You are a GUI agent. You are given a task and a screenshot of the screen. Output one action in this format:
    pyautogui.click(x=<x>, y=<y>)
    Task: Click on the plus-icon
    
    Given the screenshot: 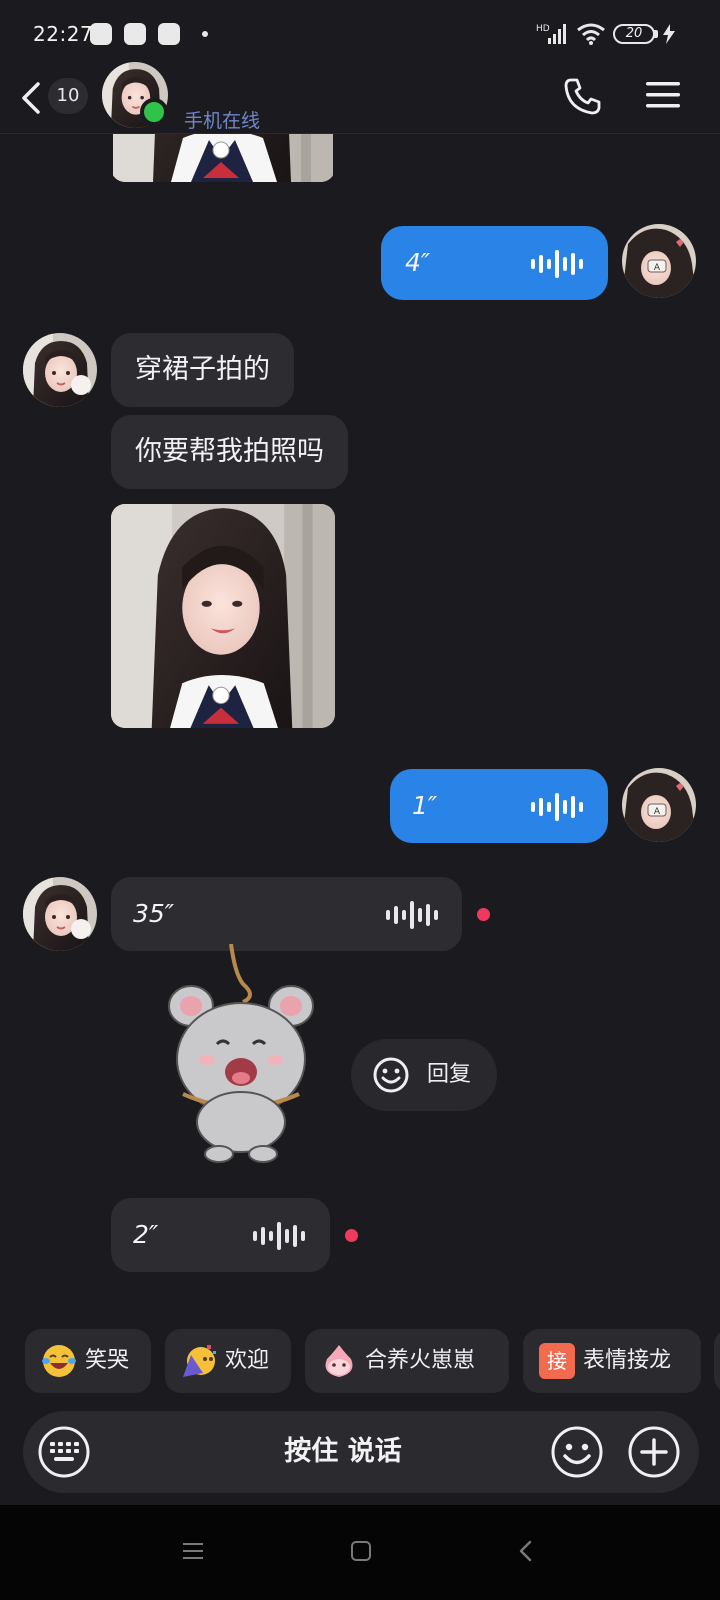 What is the action you would take?
    pyautogui.click(x=654, y=1452)
    